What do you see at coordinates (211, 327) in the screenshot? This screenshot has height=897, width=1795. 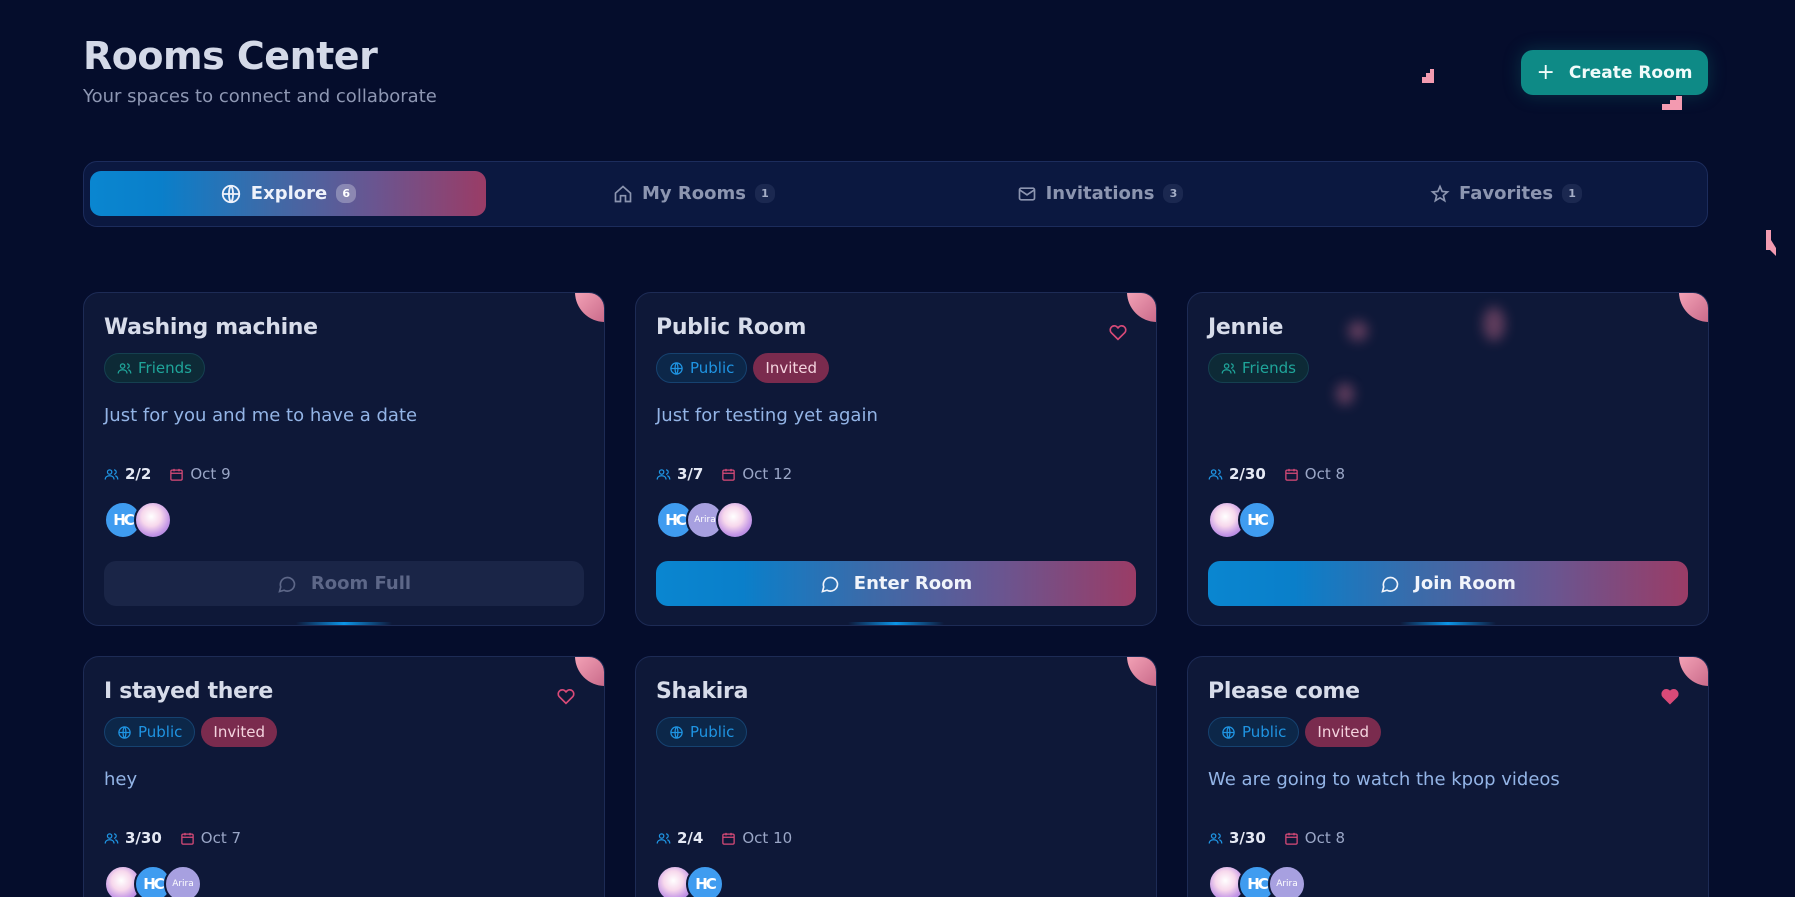 I see `room-title: Washing machine` at bounding box center [211, 327].